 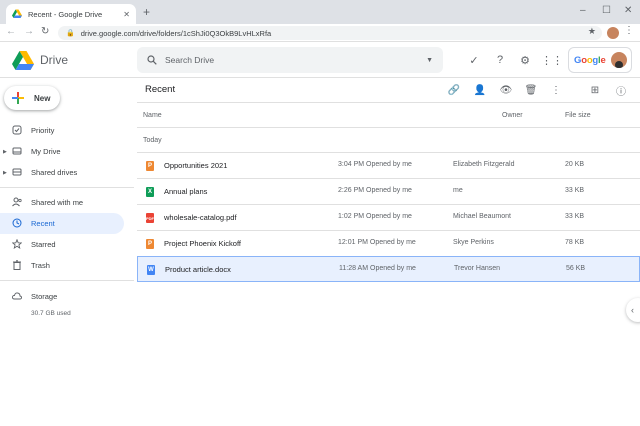 I want to click on browser-tab-strip: Recent - Google Drive ✕ + – ☐ ✕, so click(x=320, y=12).